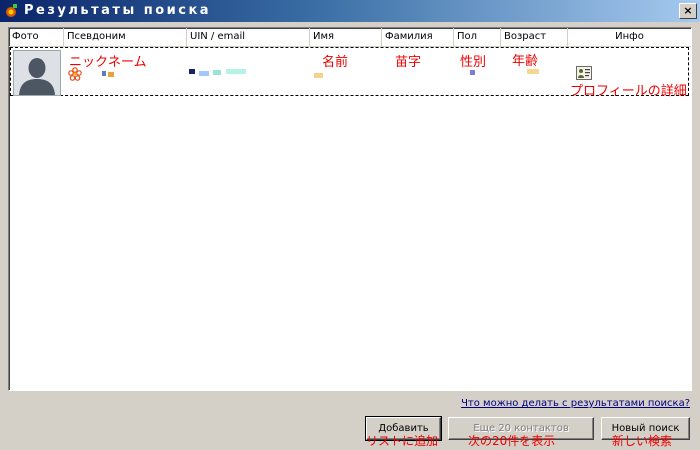 This screenshot has height=450, width=700. I want to click on nickname-value-redacted, so click(104, 73).